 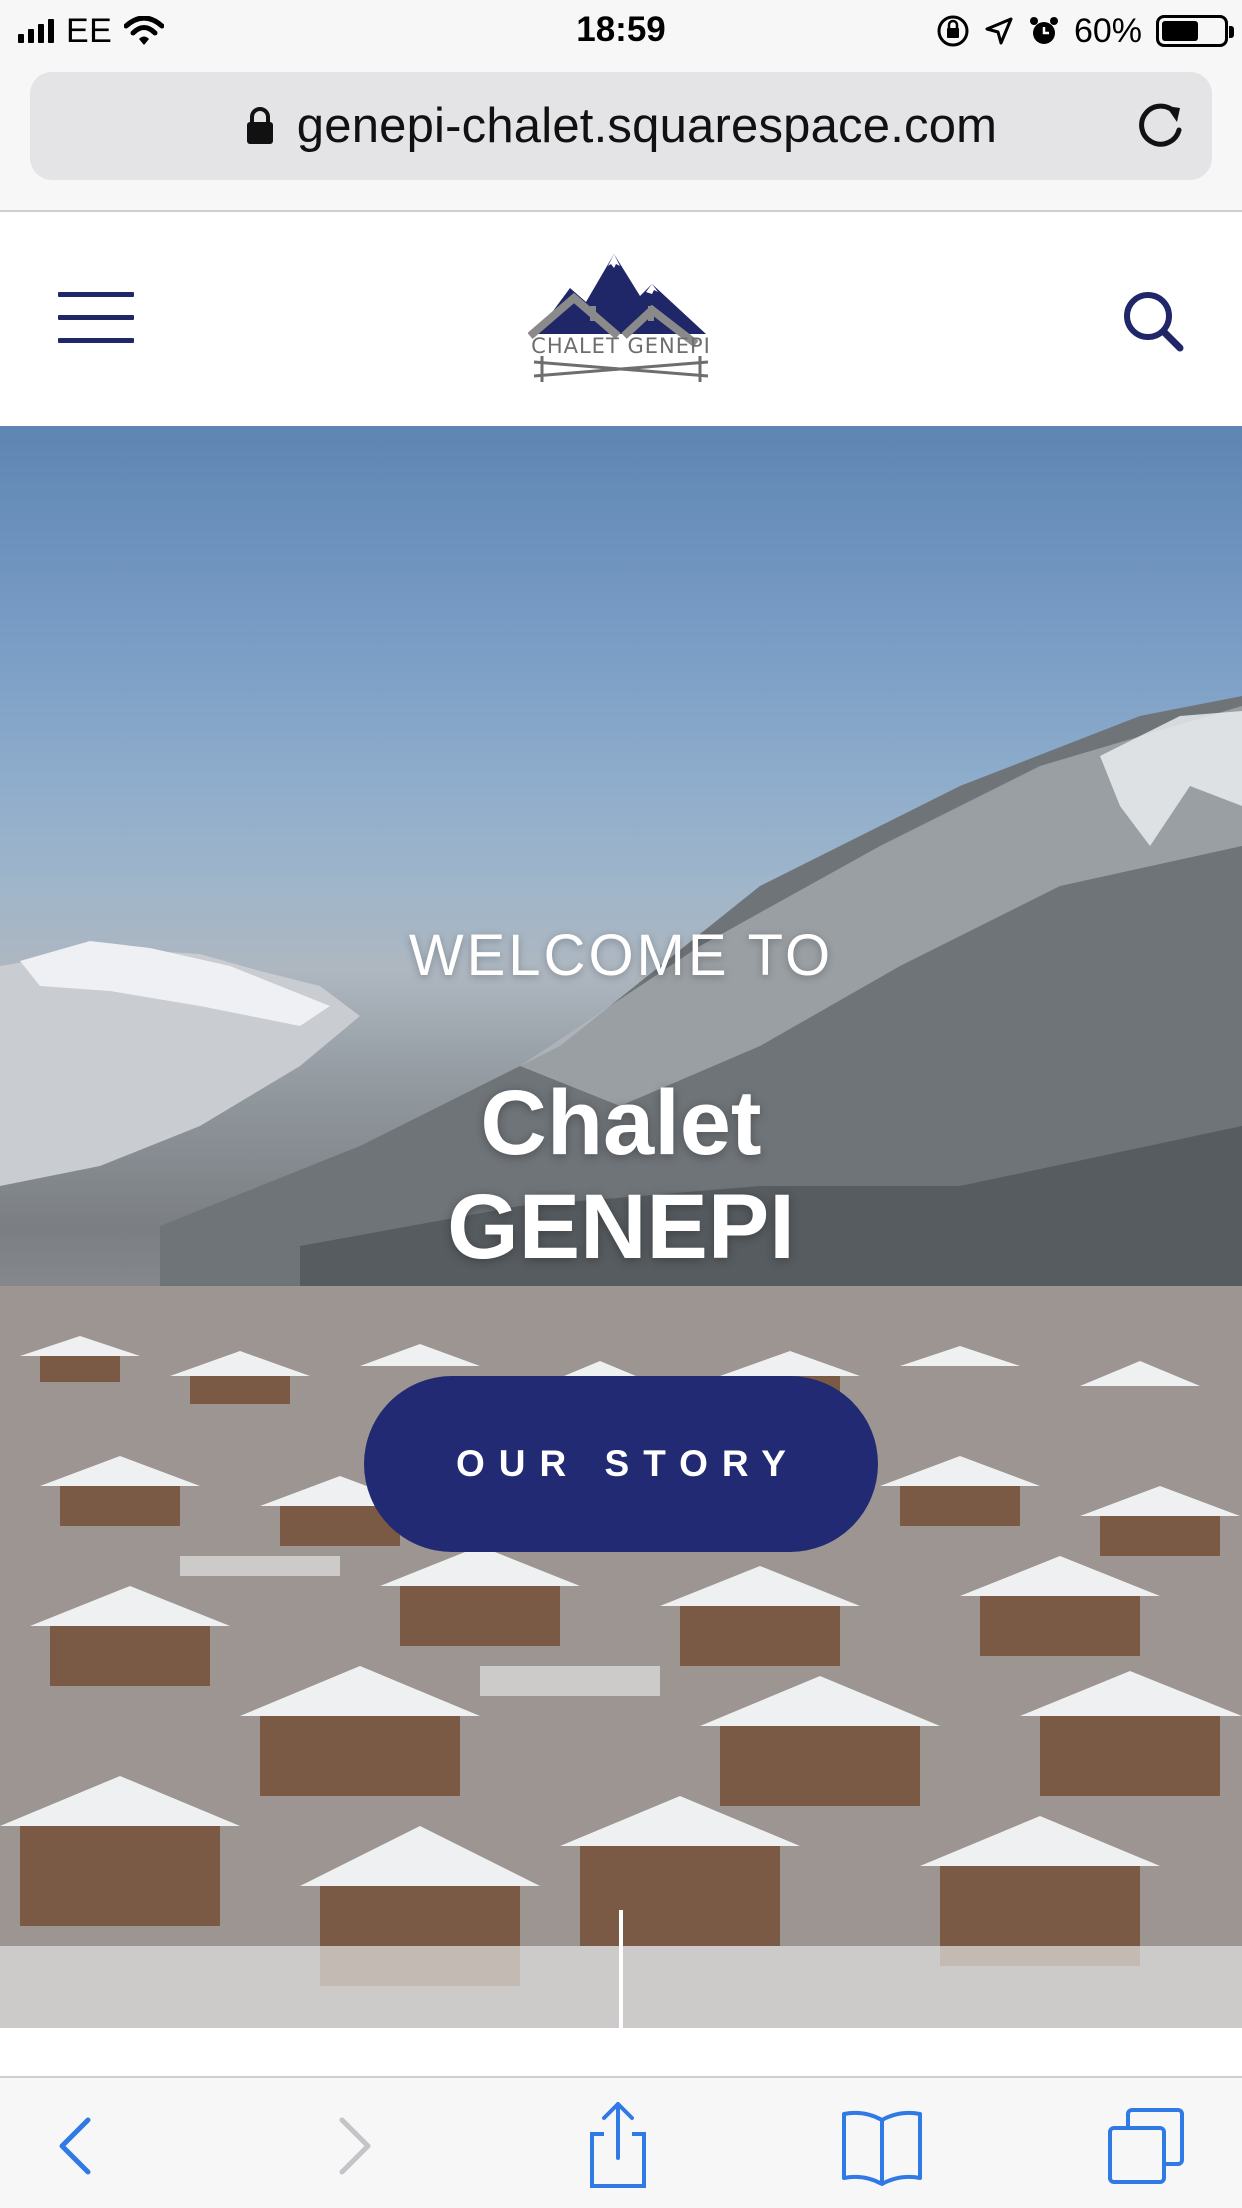 What do you see at coordinates (999, 31) in the screenshot?
I see `location-icon` at bounding box center [999, 31].